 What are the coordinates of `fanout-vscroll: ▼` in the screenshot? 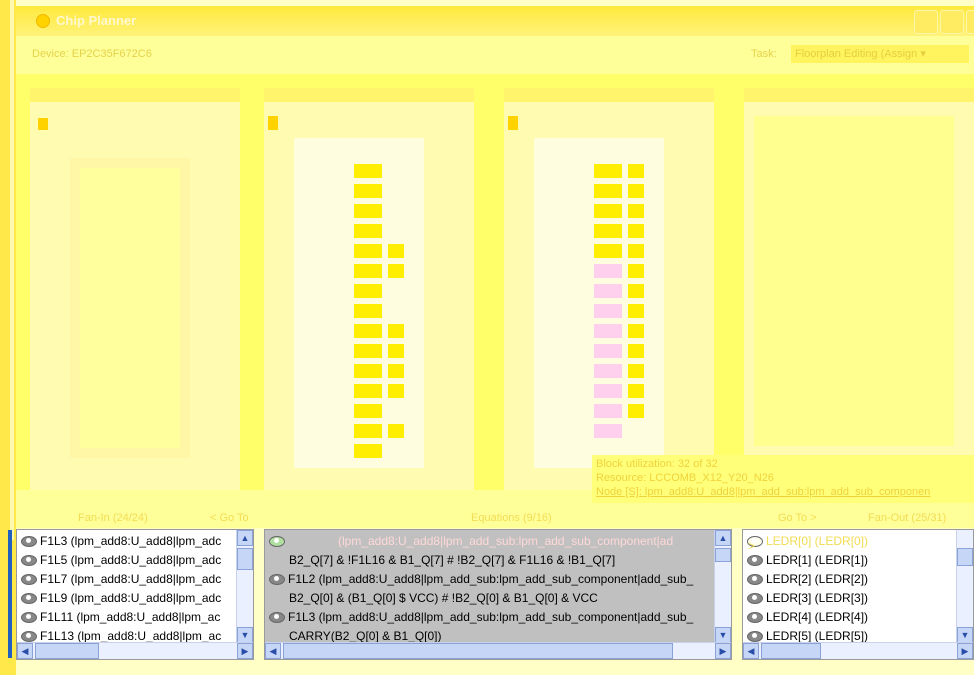 It's located at (964, 586).